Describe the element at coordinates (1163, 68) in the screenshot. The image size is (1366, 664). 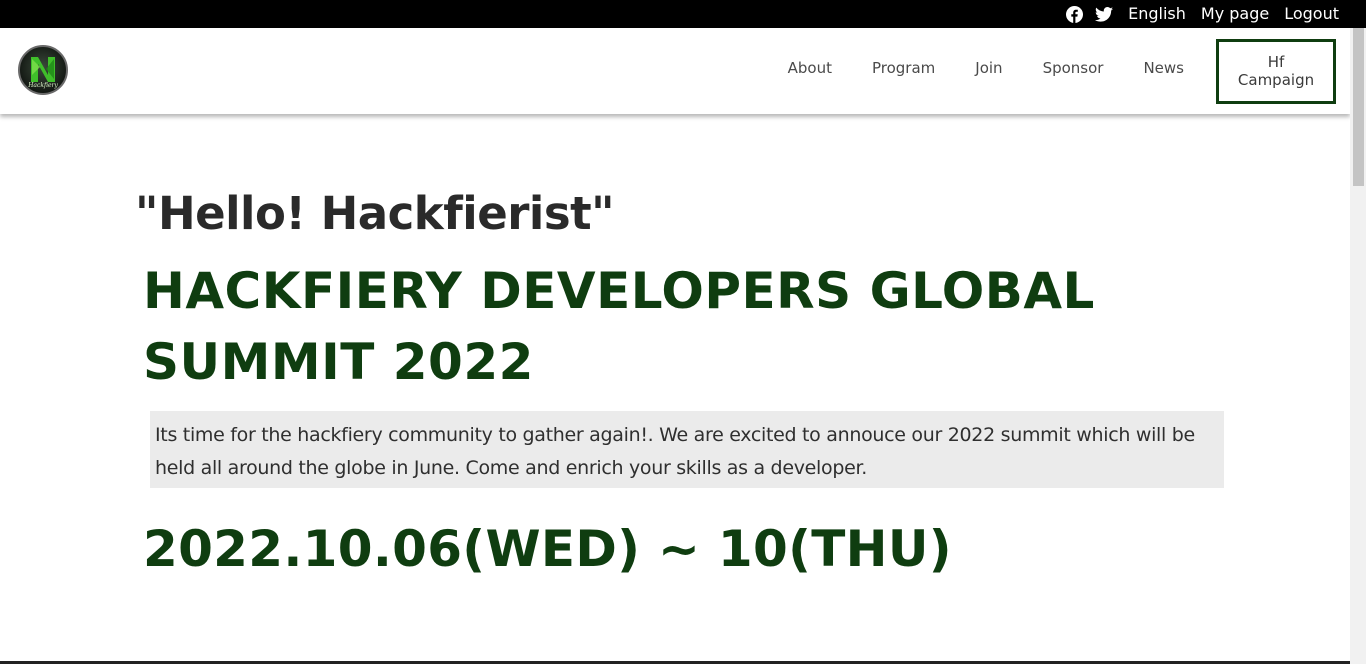
I see `nav-news: News` at that location.